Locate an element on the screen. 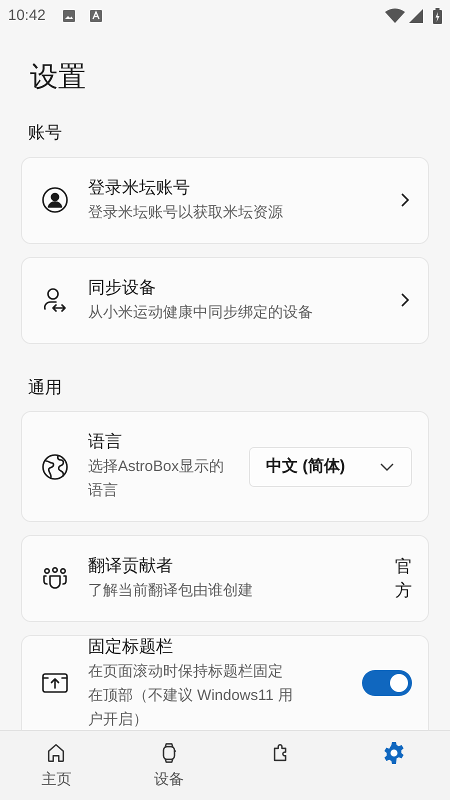 The width and height of the screenshot is (450, 800). section-heading: 通用 is located at coordinates (45, 387).